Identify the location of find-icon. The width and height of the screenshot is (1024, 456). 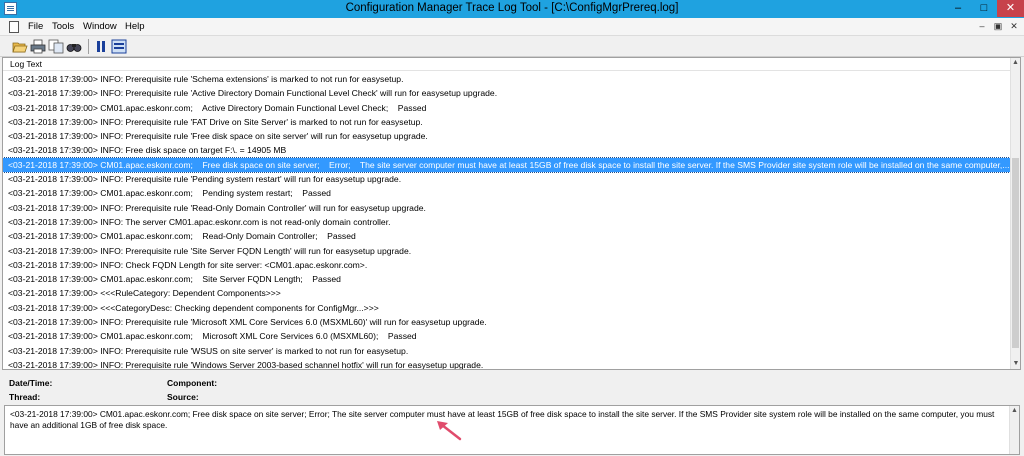
(74, 46).